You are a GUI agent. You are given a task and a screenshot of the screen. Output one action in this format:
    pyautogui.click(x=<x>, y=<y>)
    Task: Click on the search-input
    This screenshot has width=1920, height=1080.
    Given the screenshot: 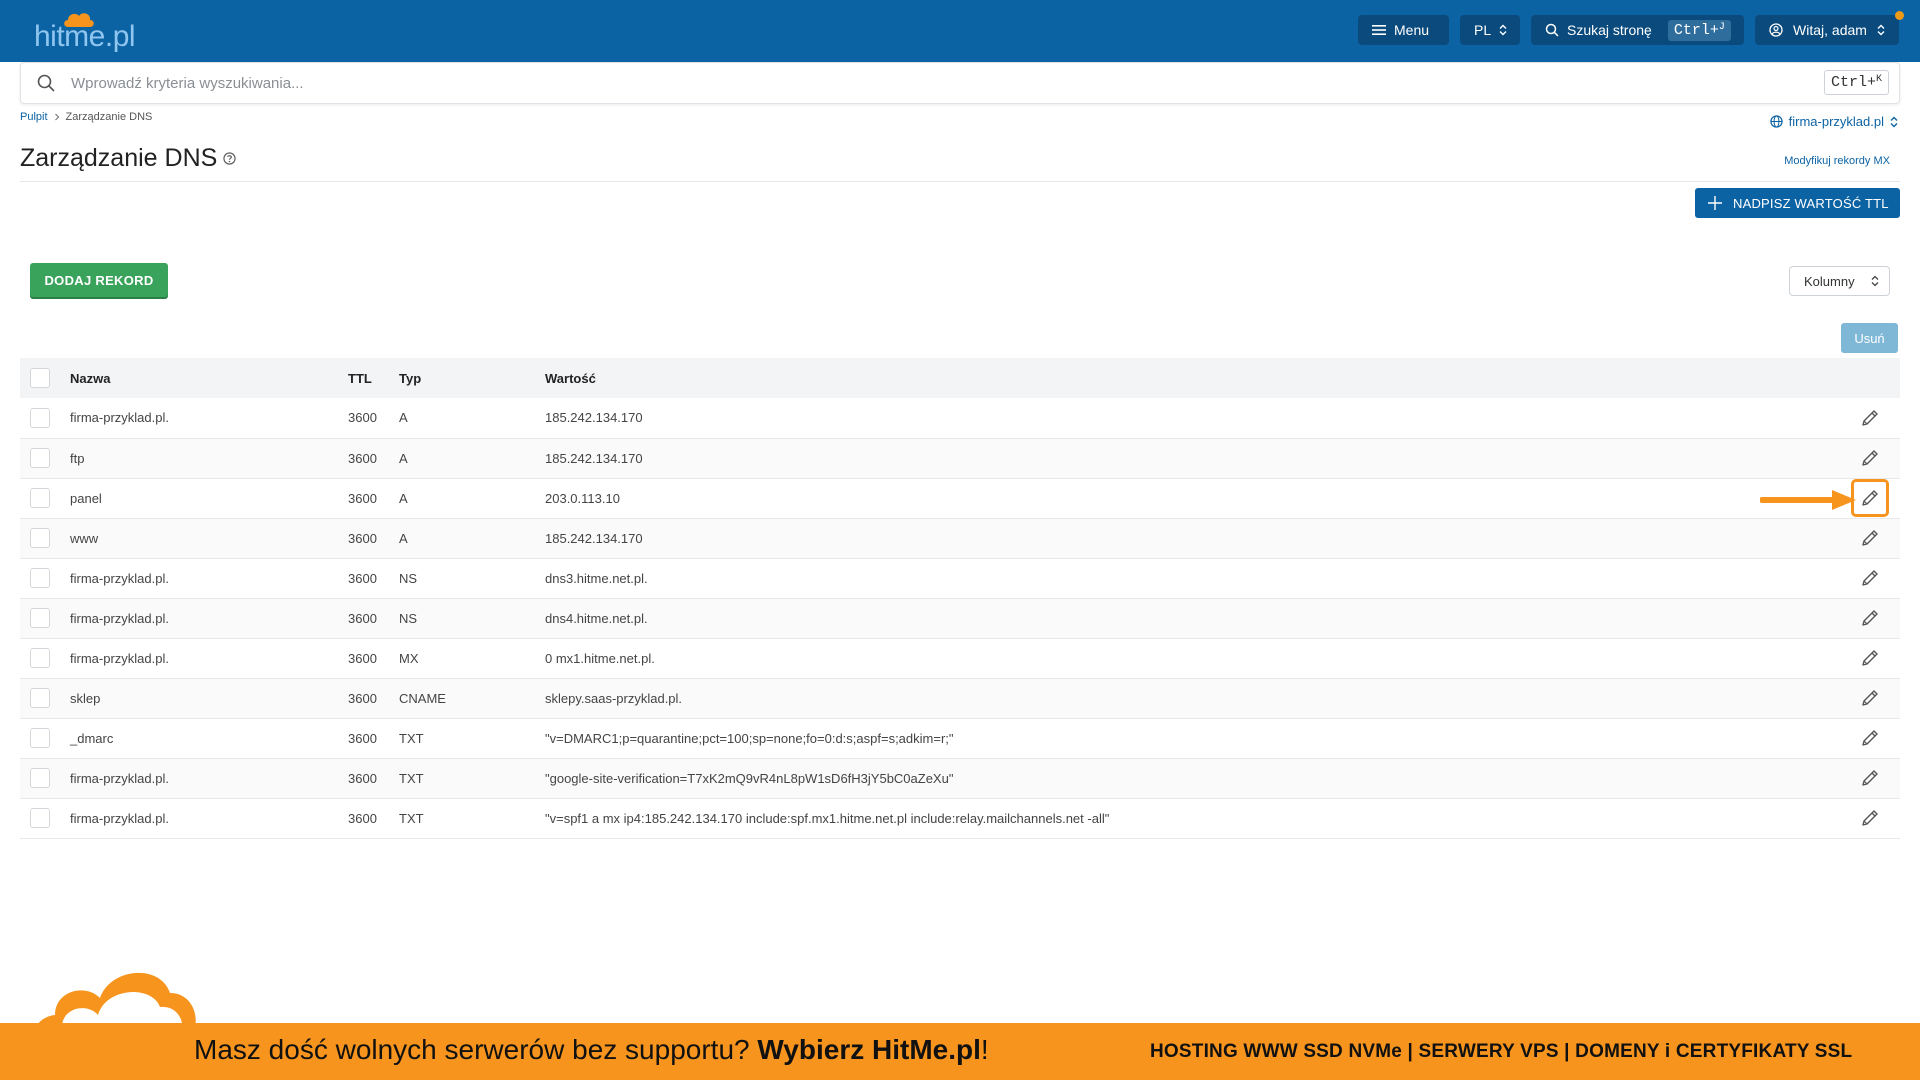 What is the action you would take?
    pyautogui.click(x=821, y=83)
    